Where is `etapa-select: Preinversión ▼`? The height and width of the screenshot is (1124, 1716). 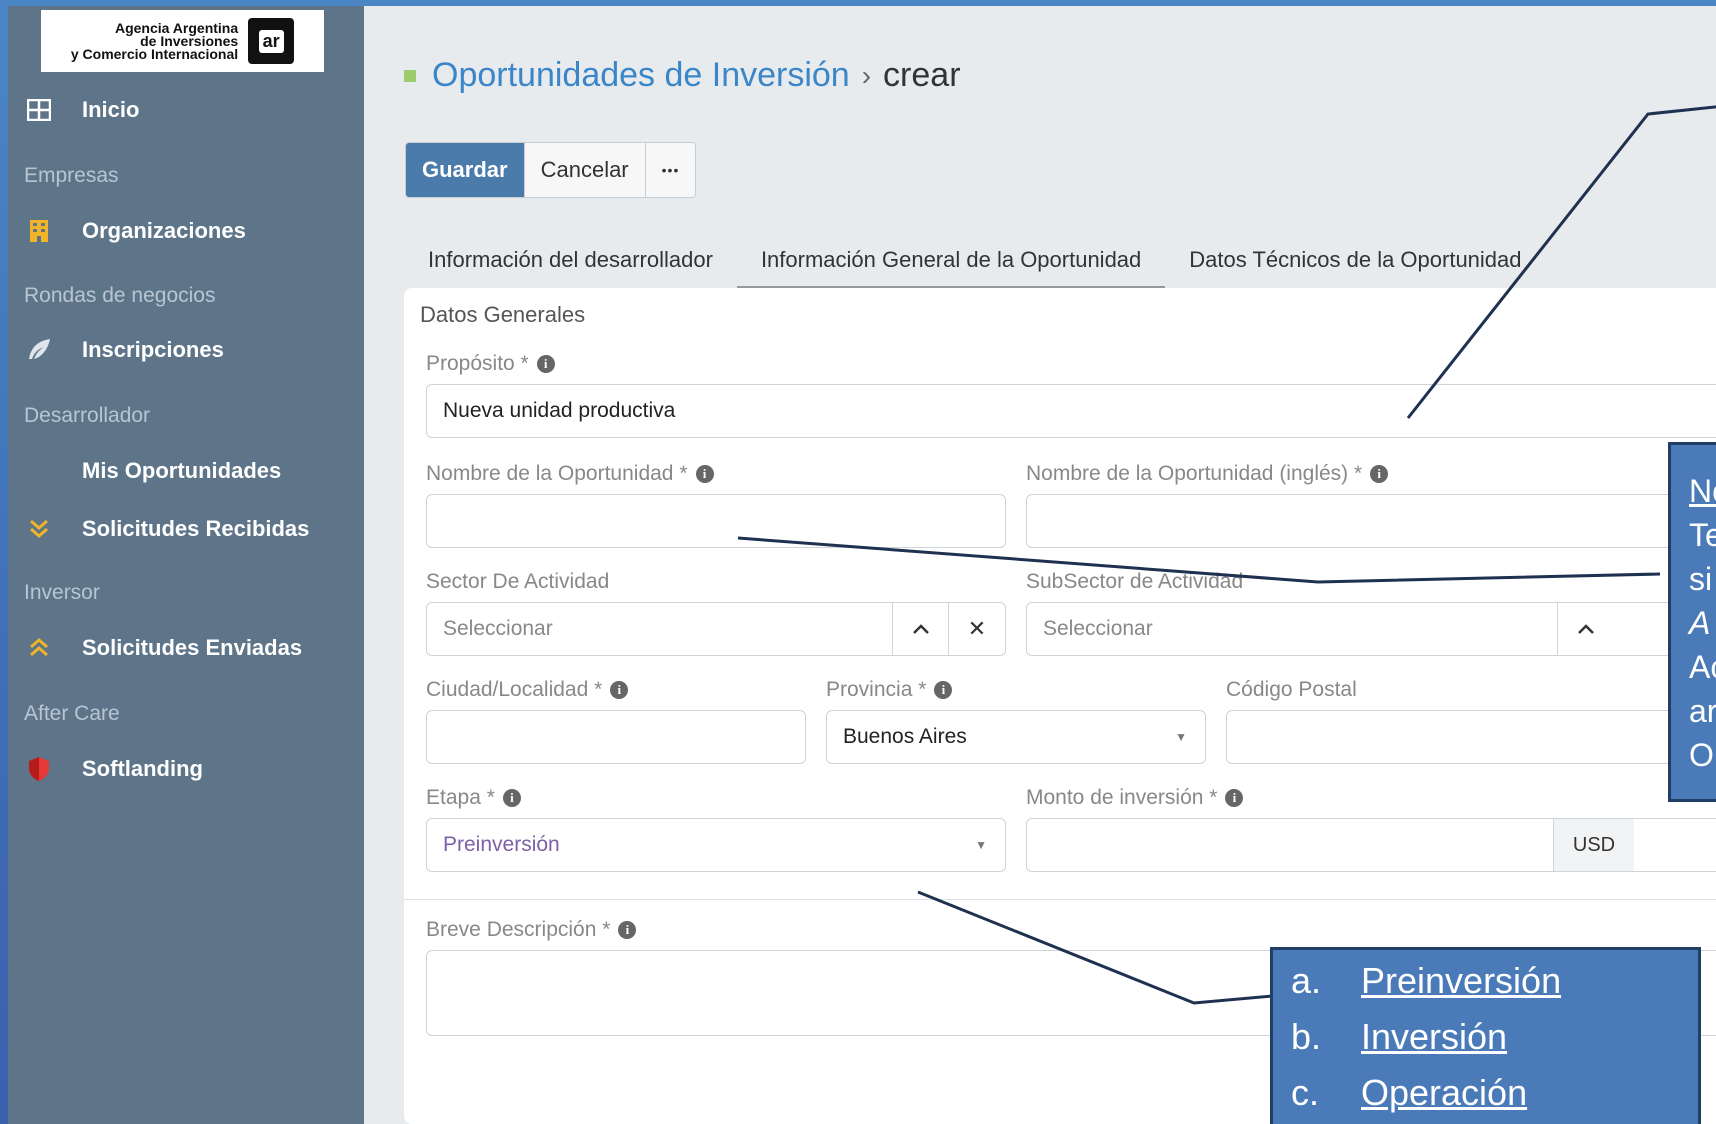 etapa-select: Preinversión ▼ is located at coordinates (716, 845).